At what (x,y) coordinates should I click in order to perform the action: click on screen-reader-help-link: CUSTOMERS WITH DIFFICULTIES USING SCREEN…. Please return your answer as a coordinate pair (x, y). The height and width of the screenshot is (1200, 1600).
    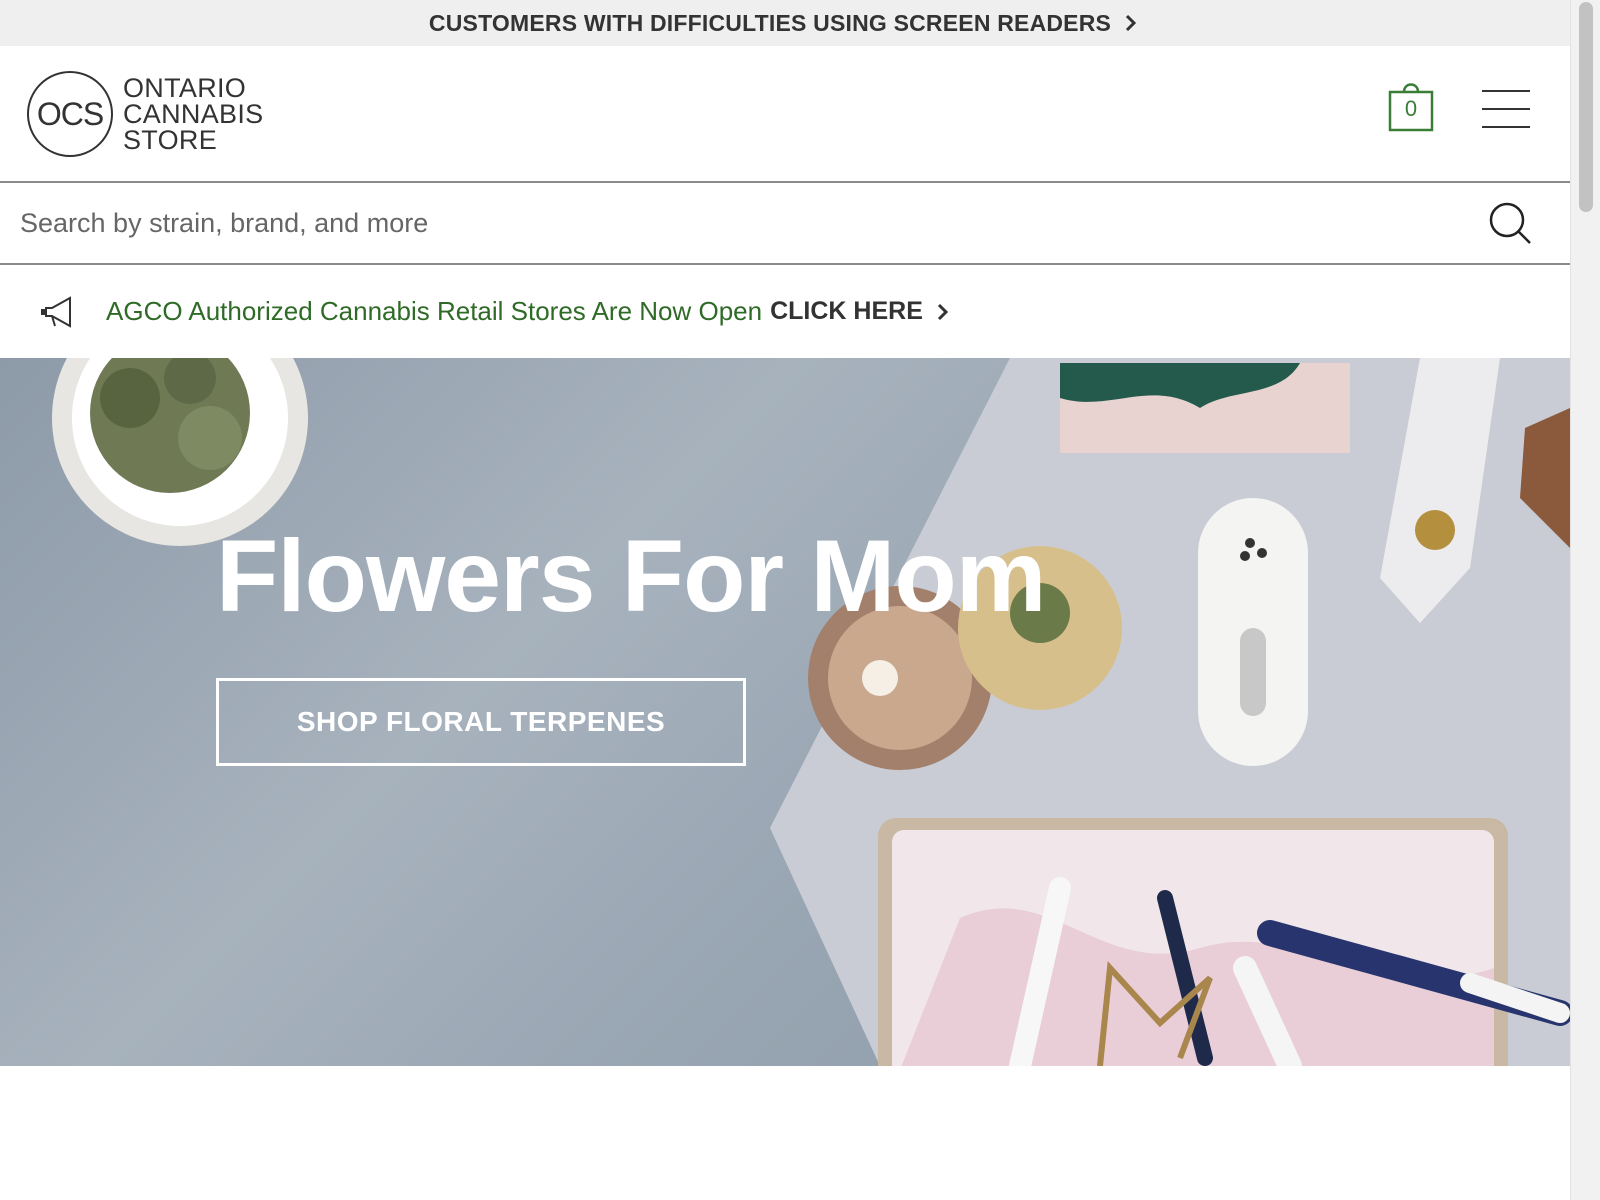
    Looking at the image, I should click on (770, 23).